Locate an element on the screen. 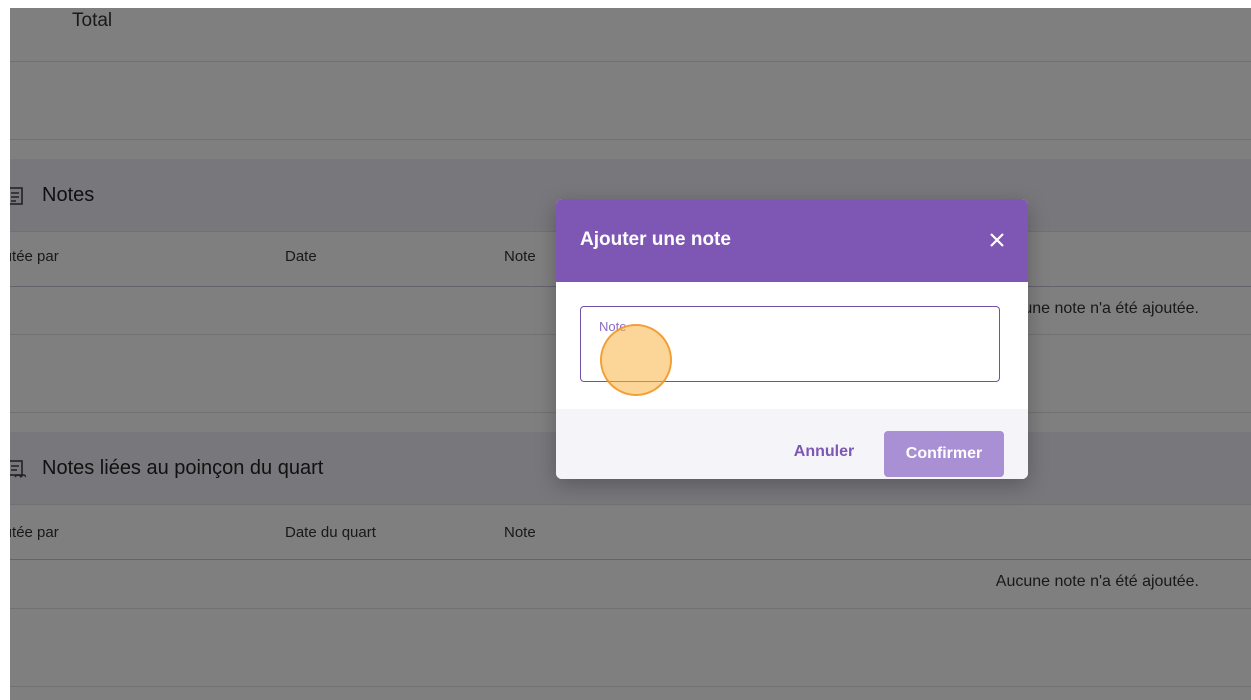 Image resolution: width=1251 pixels, height=700 pixels. page-left-margin is located at coordinates (5, 350).